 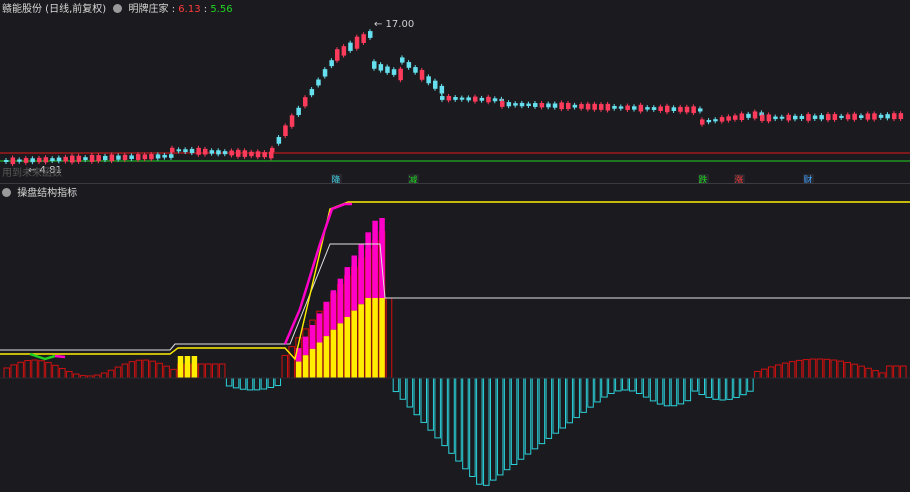 I want to click on structure-line-green, so click(x=42, y=356).